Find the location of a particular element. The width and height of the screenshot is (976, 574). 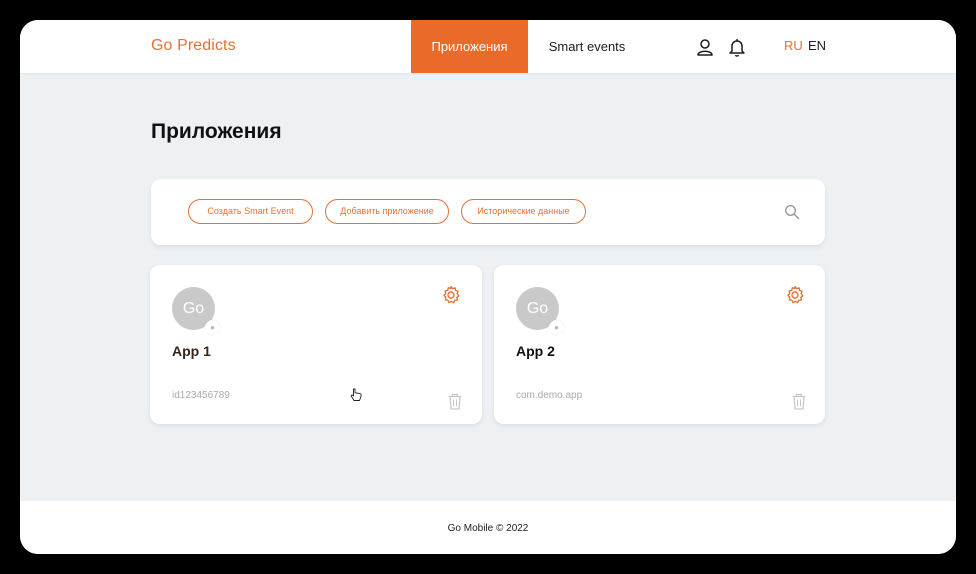

app-card: Go ● App 1 id123456789 is located at coordinates (316, 344).